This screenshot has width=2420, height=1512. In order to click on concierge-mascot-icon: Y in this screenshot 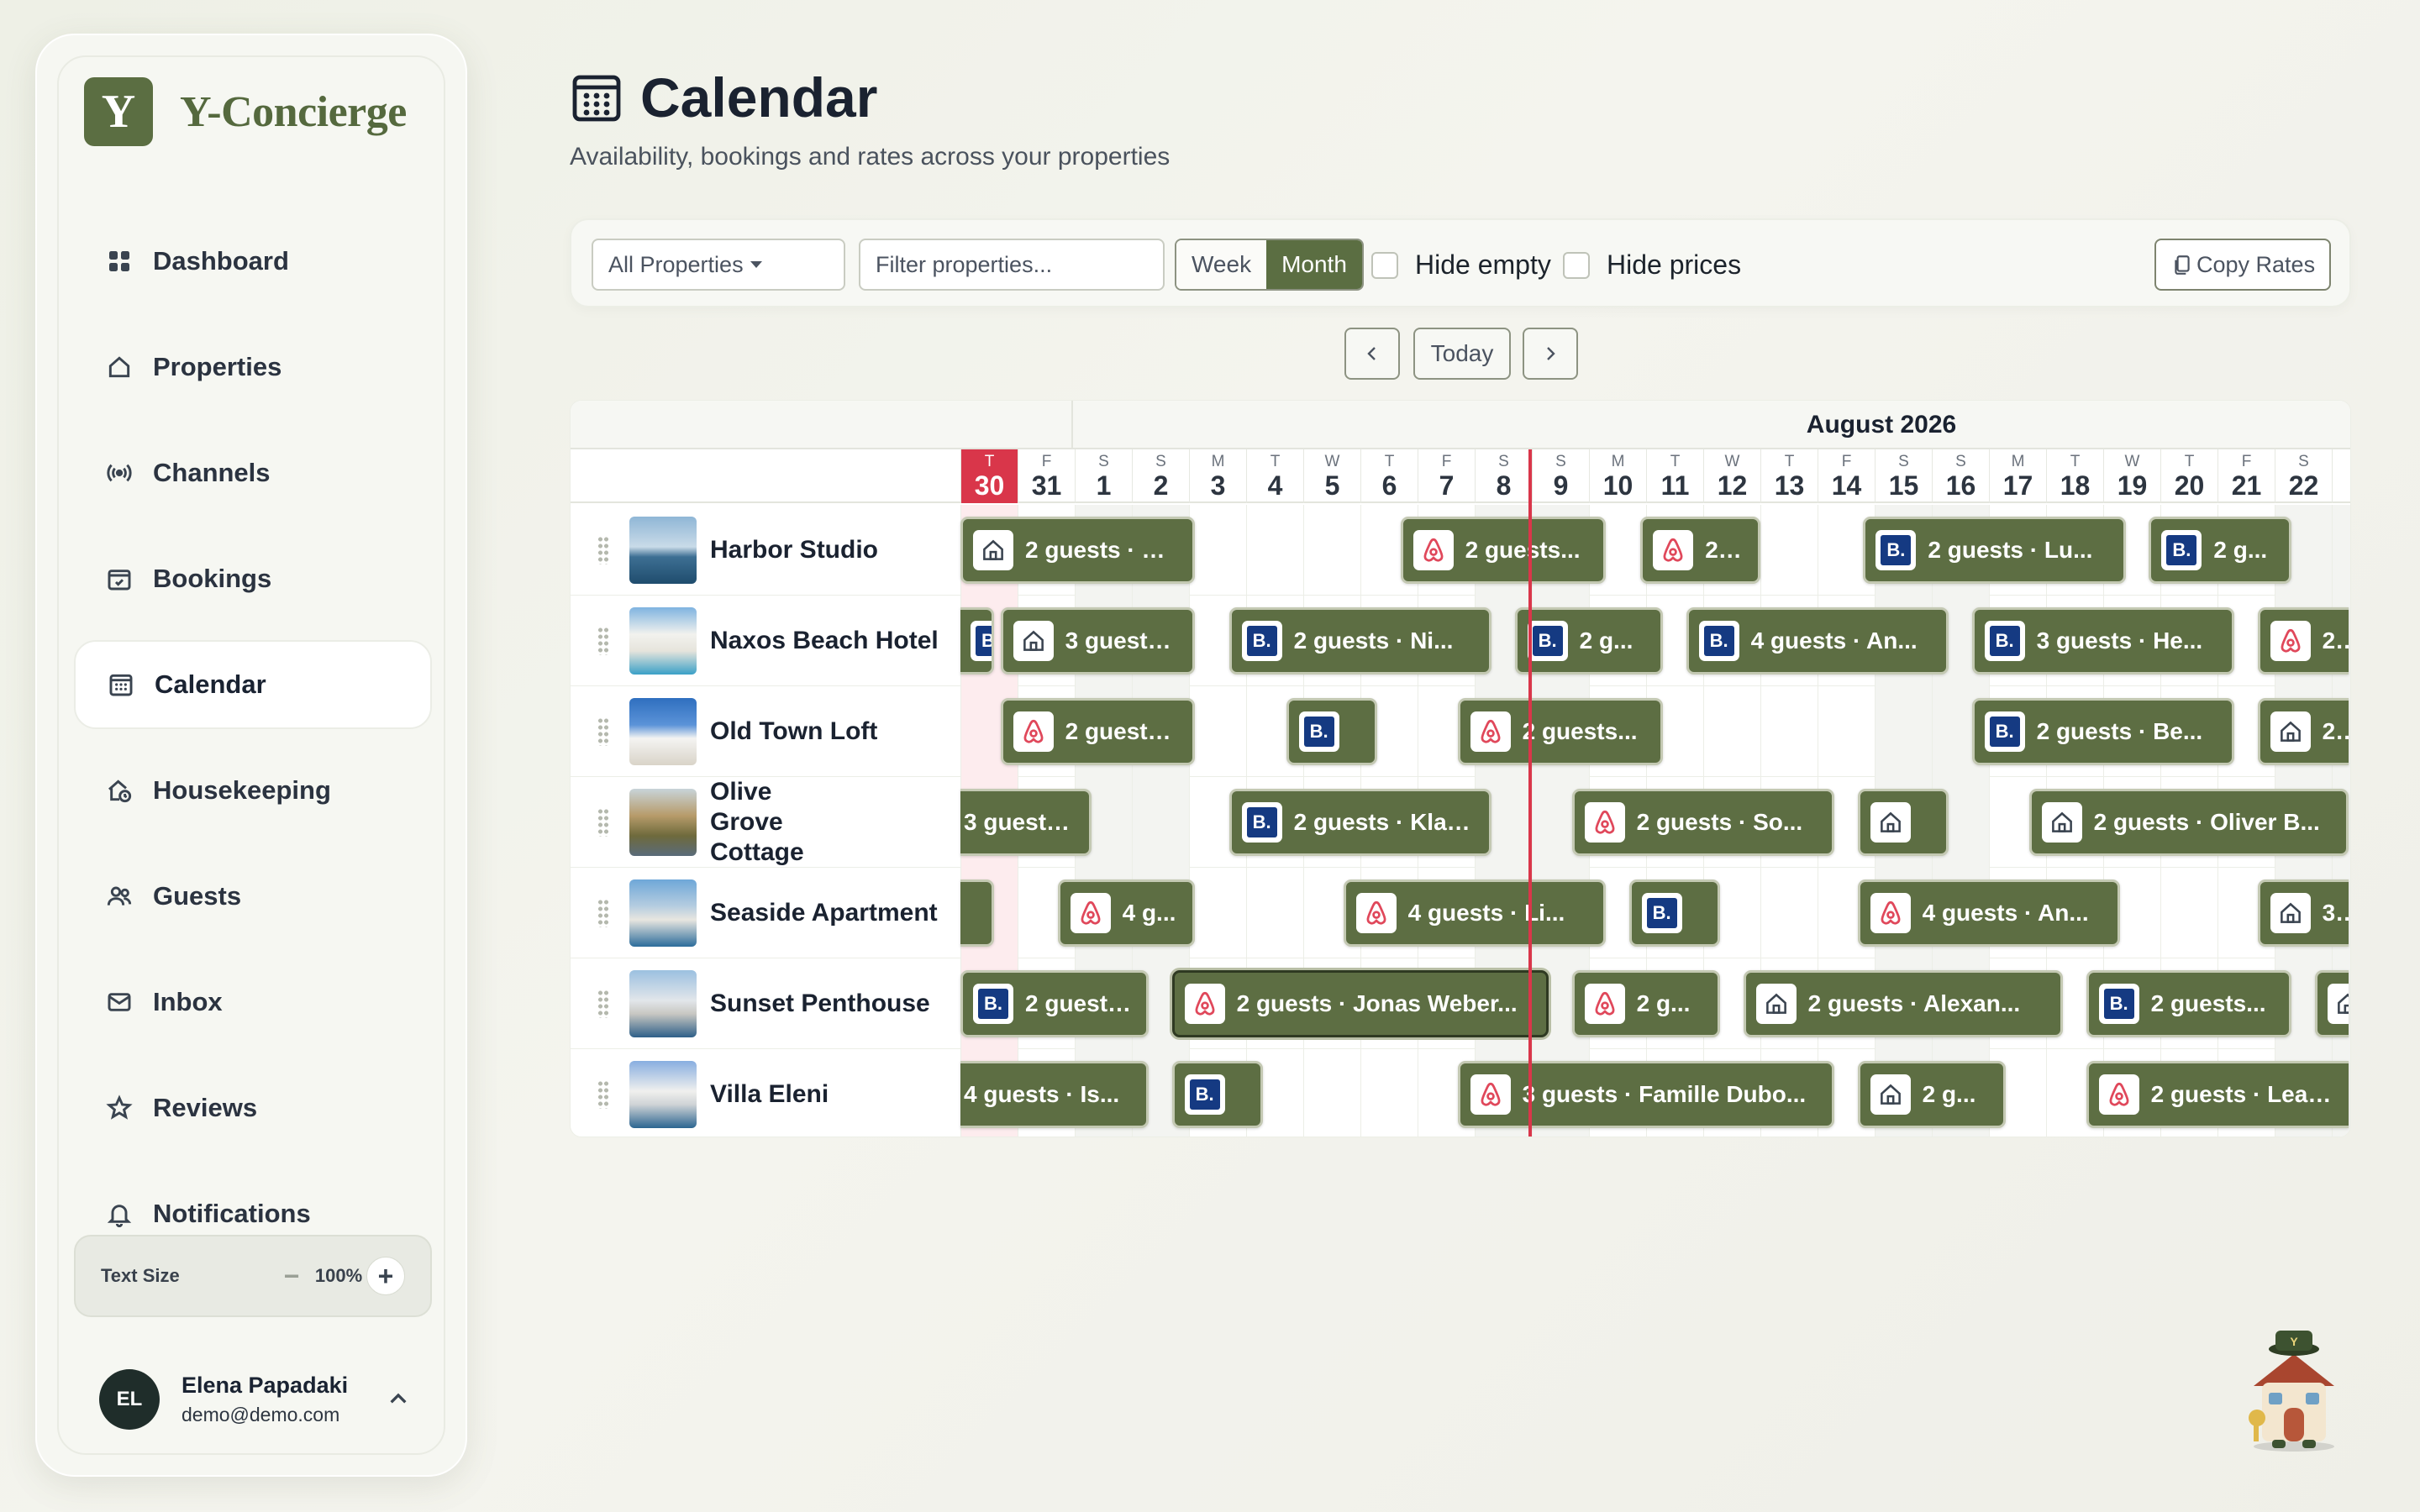, I will do `click(2294, 1388)`.